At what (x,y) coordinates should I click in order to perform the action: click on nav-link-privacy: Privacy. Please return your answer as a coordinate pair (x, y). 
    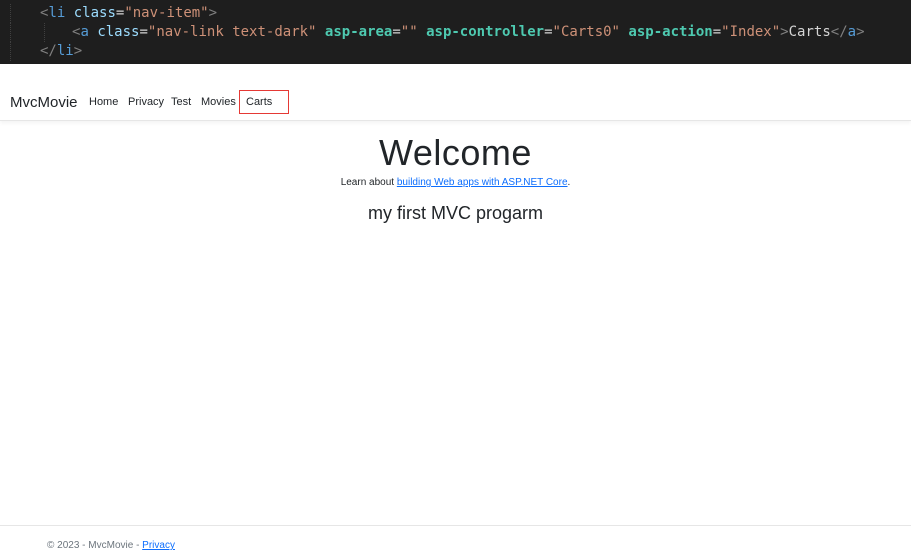
    Looking at the image, I should click on (146, 102).